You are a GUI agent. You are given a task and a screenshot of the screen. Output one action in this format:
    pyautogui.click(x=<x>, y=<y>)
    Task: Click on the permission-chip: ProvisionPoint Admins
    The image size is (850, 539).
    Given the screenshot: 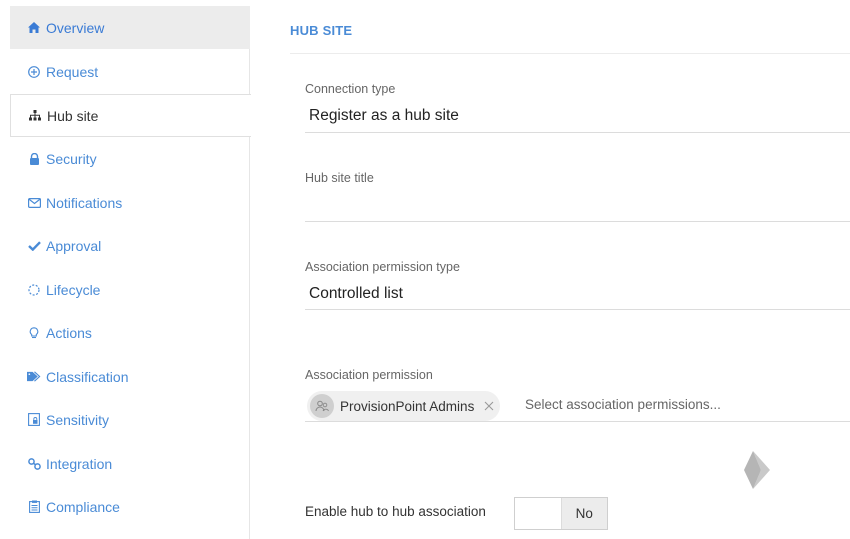 What is the action you would take?
    pyautogui.click(x=404, y=406)
    